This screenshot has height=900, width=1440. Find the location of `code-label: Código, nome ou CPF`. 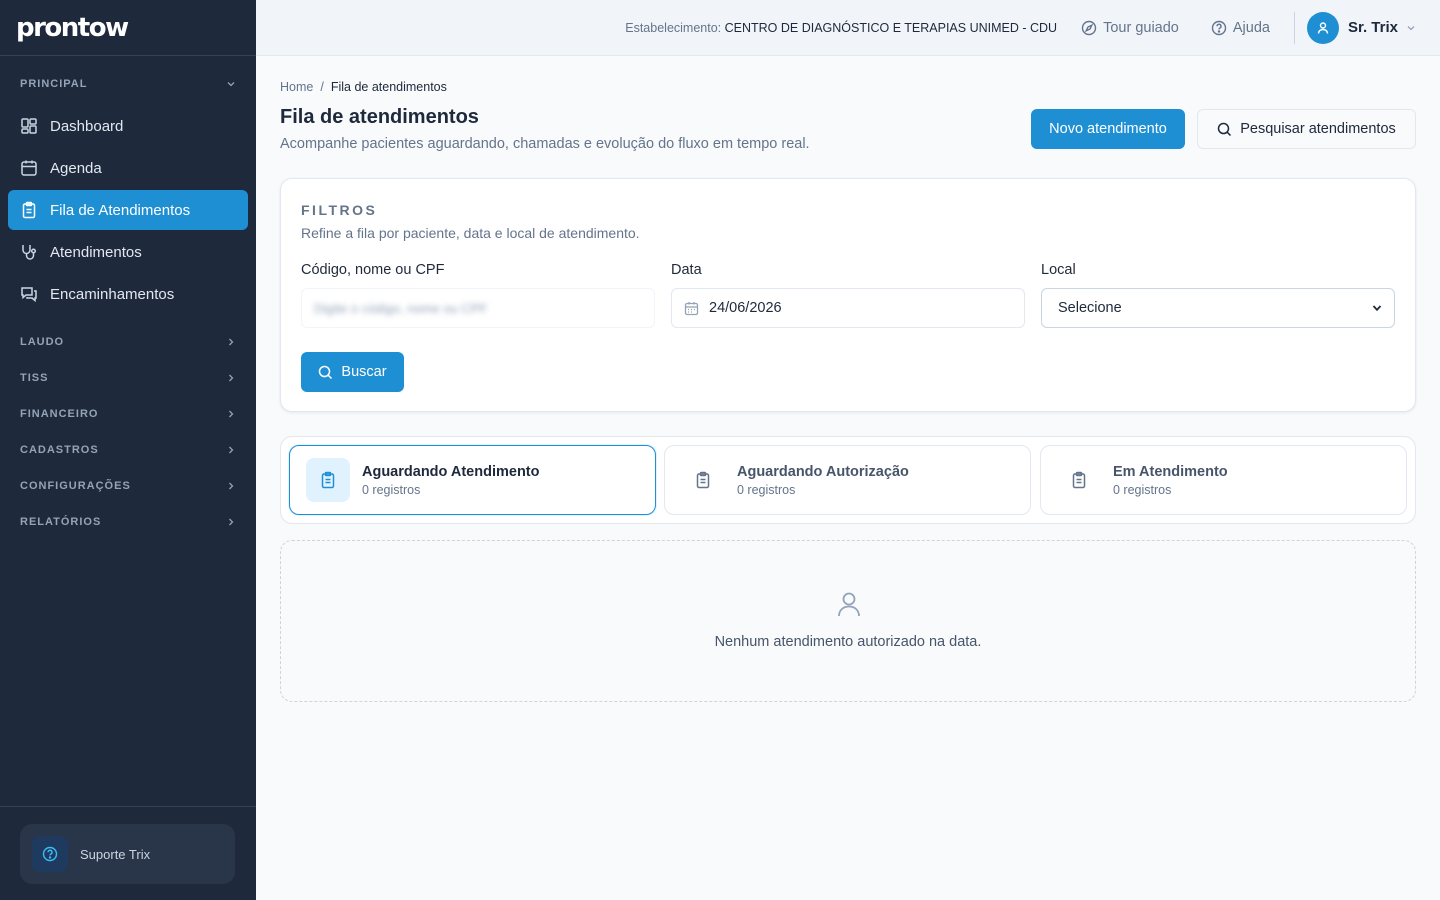

code-label: Código, nome ou CPF is located at coordinates (373, 270).